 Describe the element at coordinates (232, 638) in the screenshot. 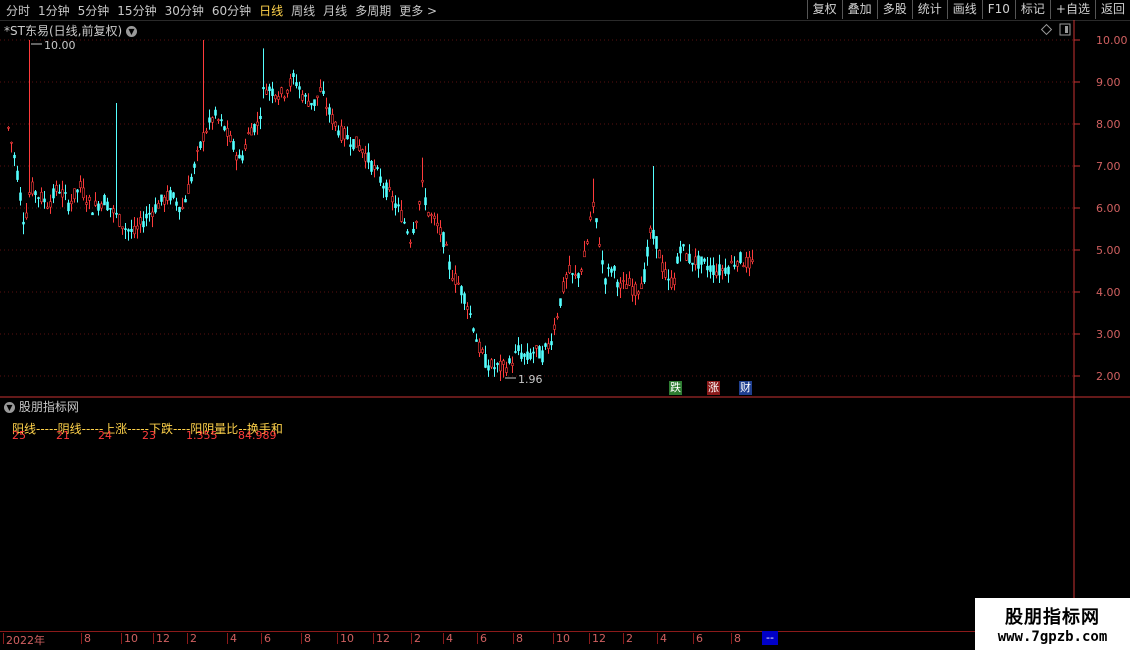

I see `x-tick-label: 4` at that location.